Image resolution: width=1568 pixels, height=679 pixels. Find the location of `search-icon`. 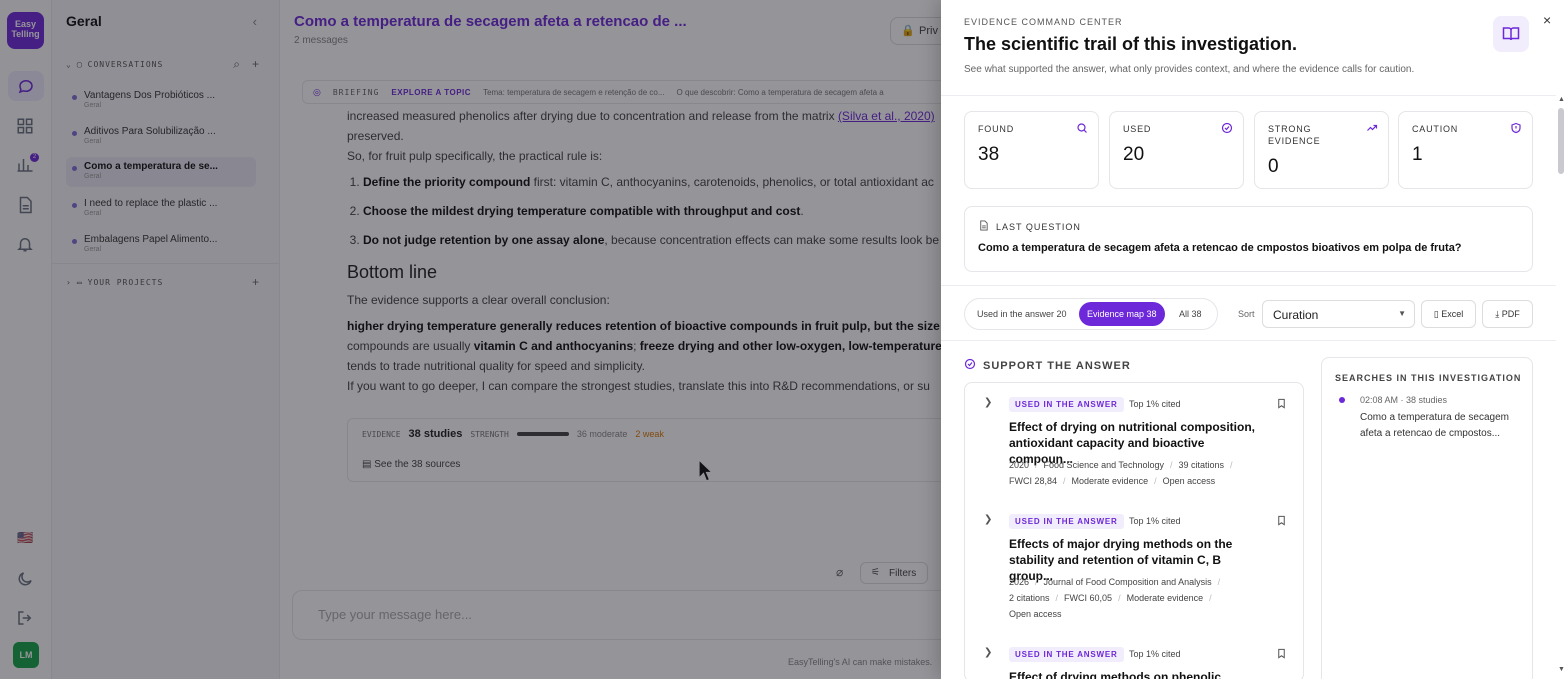

search-icon is located at coordinates (1082, 129).